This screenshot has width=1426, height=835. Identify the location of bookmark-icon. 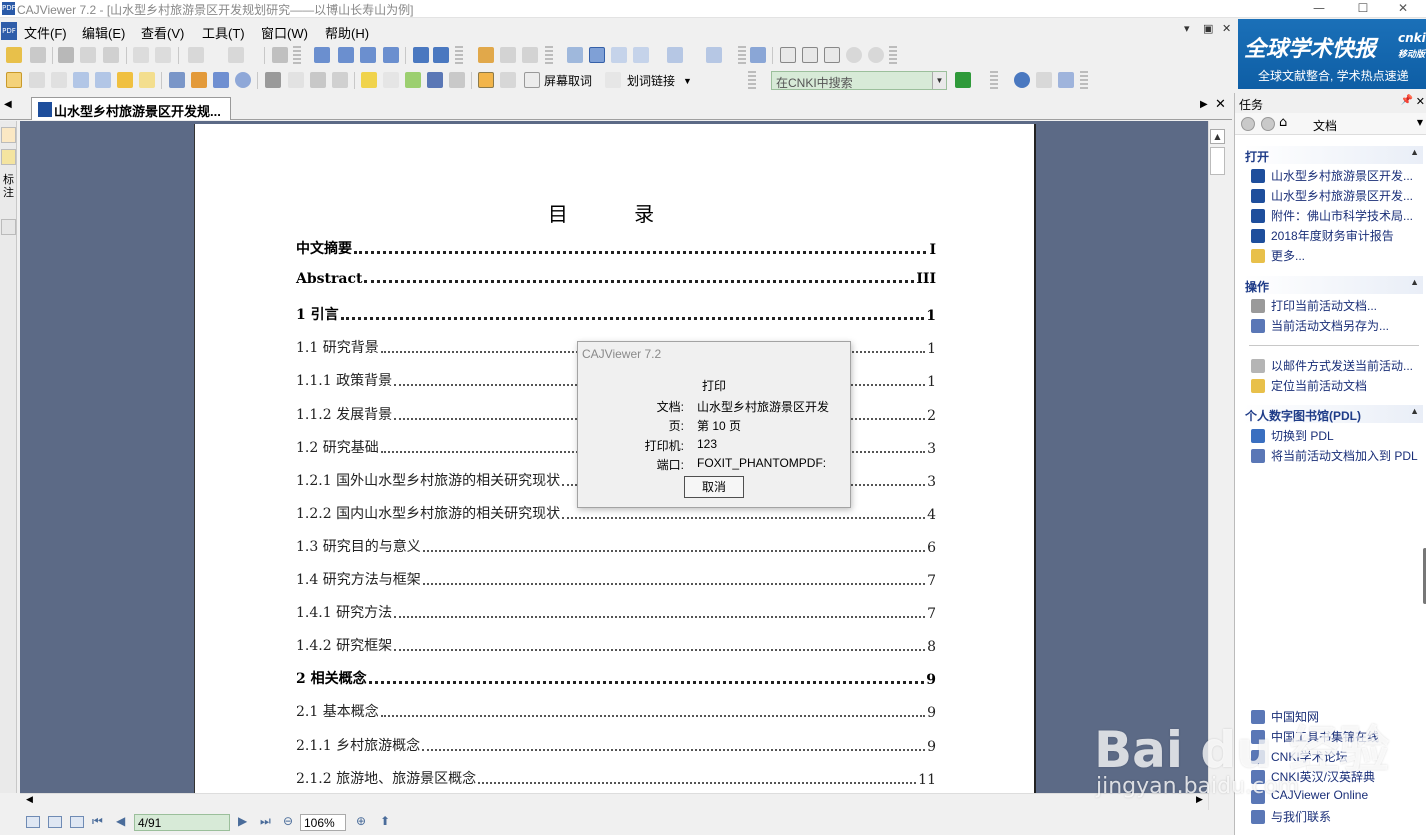
(457, 80).